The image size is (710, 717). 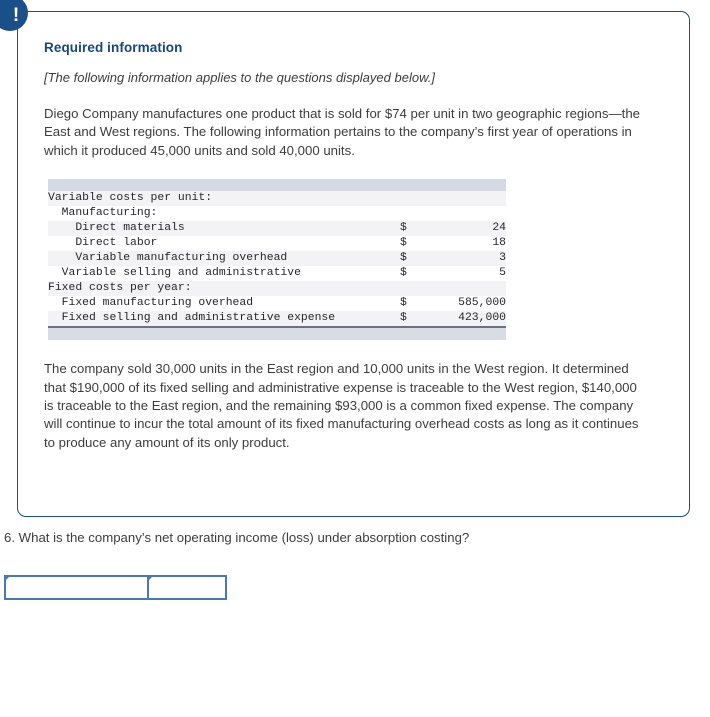 I want to click on answer-cell-2-wrap, so click(x=187, y=587).